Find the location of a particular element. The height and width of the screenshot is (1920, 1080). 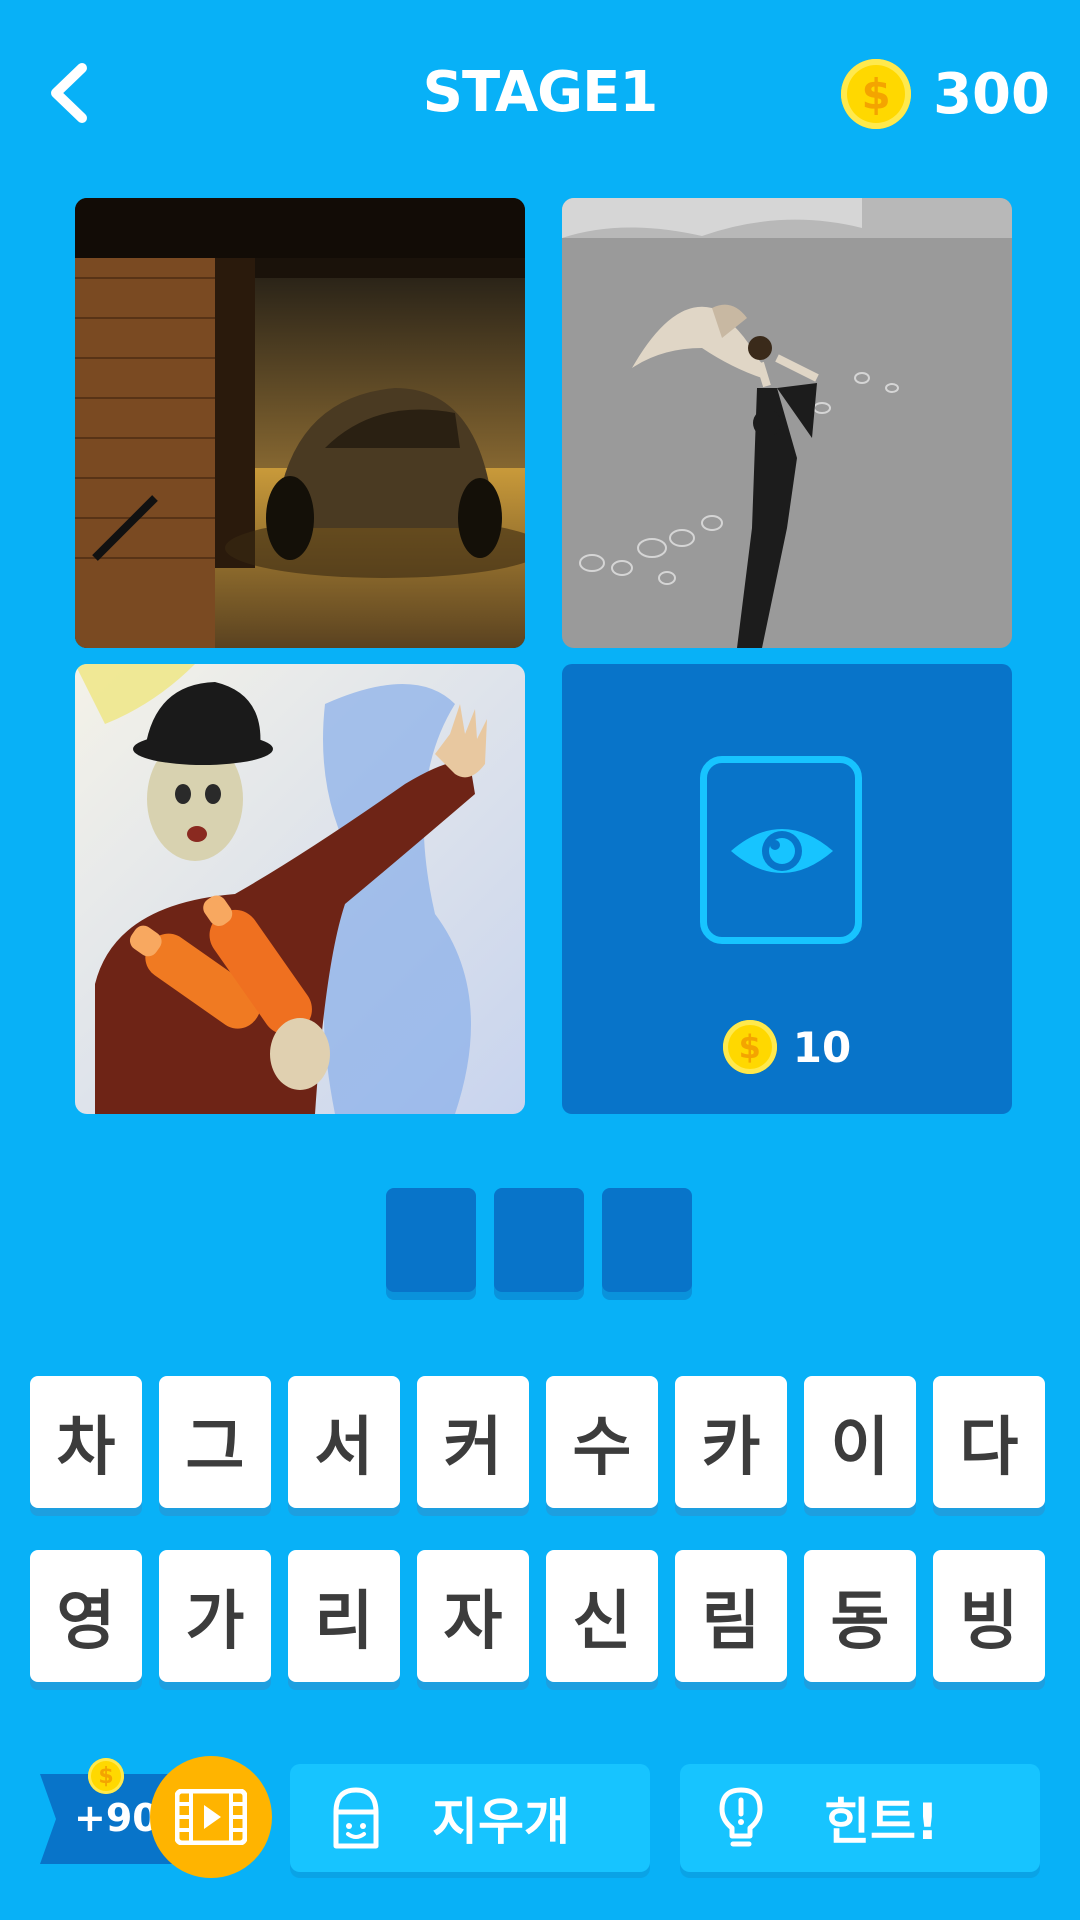

letter-key: 서 is located at coordinates (344, 1442).